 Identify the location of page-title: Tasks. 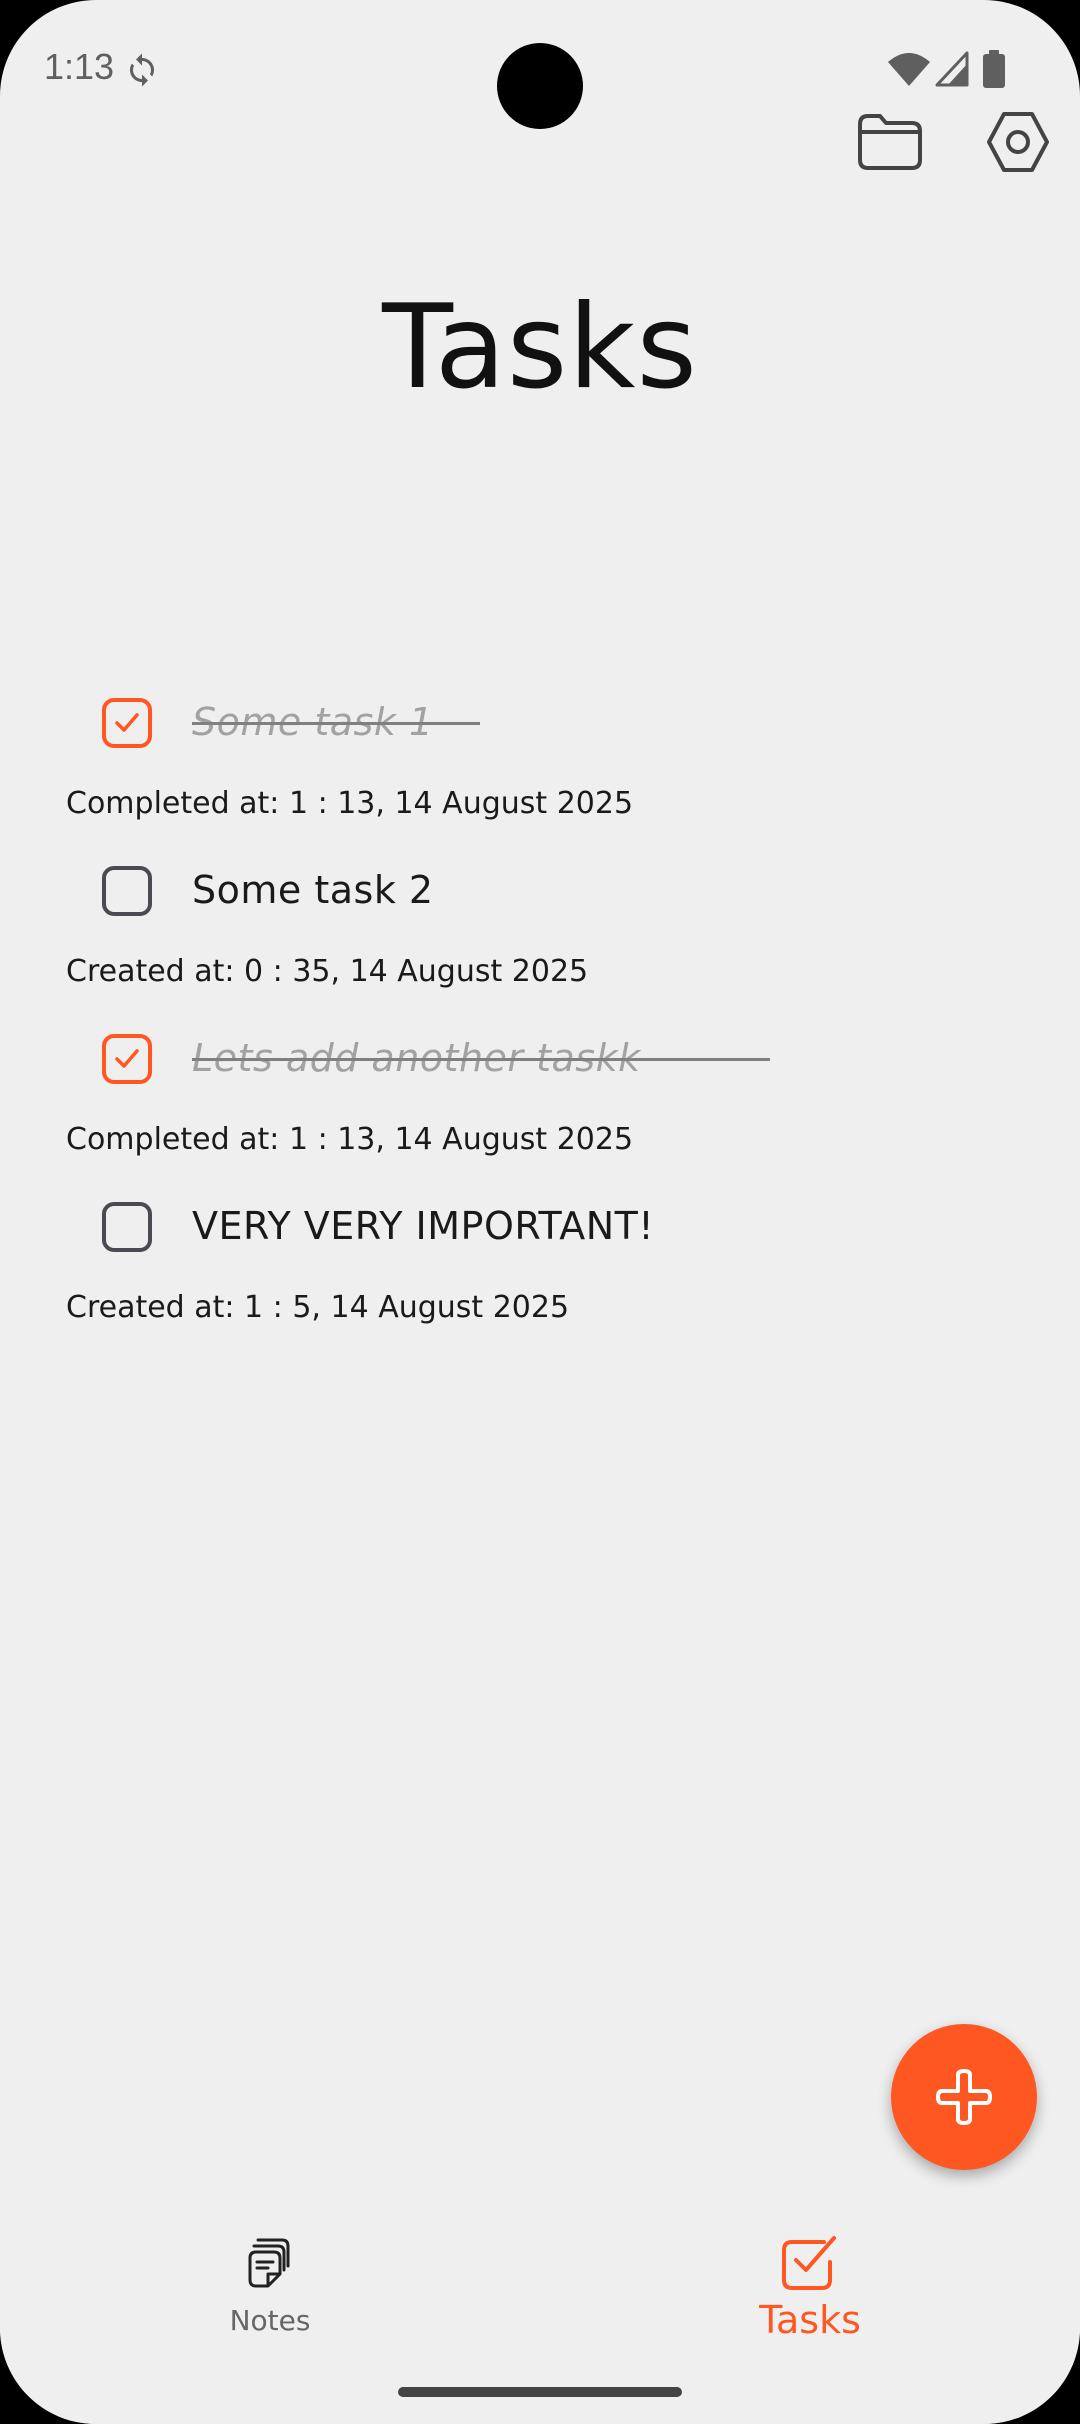
(540, 347).